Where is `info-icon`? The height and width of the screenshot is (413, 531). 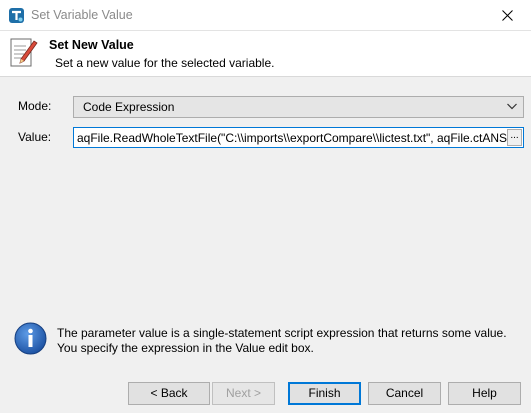
info-icon is located at coordinates (30, 338).